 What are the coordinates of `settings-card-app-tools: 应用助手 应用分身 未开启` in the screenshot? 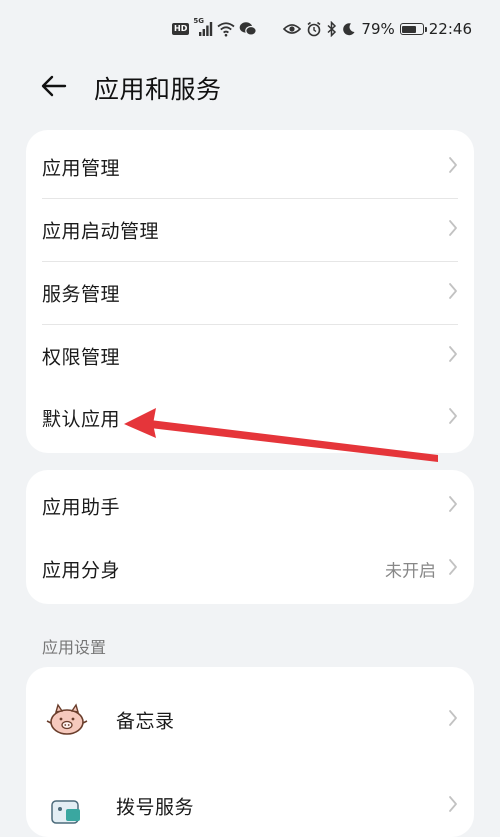 It's located at (250, 537).